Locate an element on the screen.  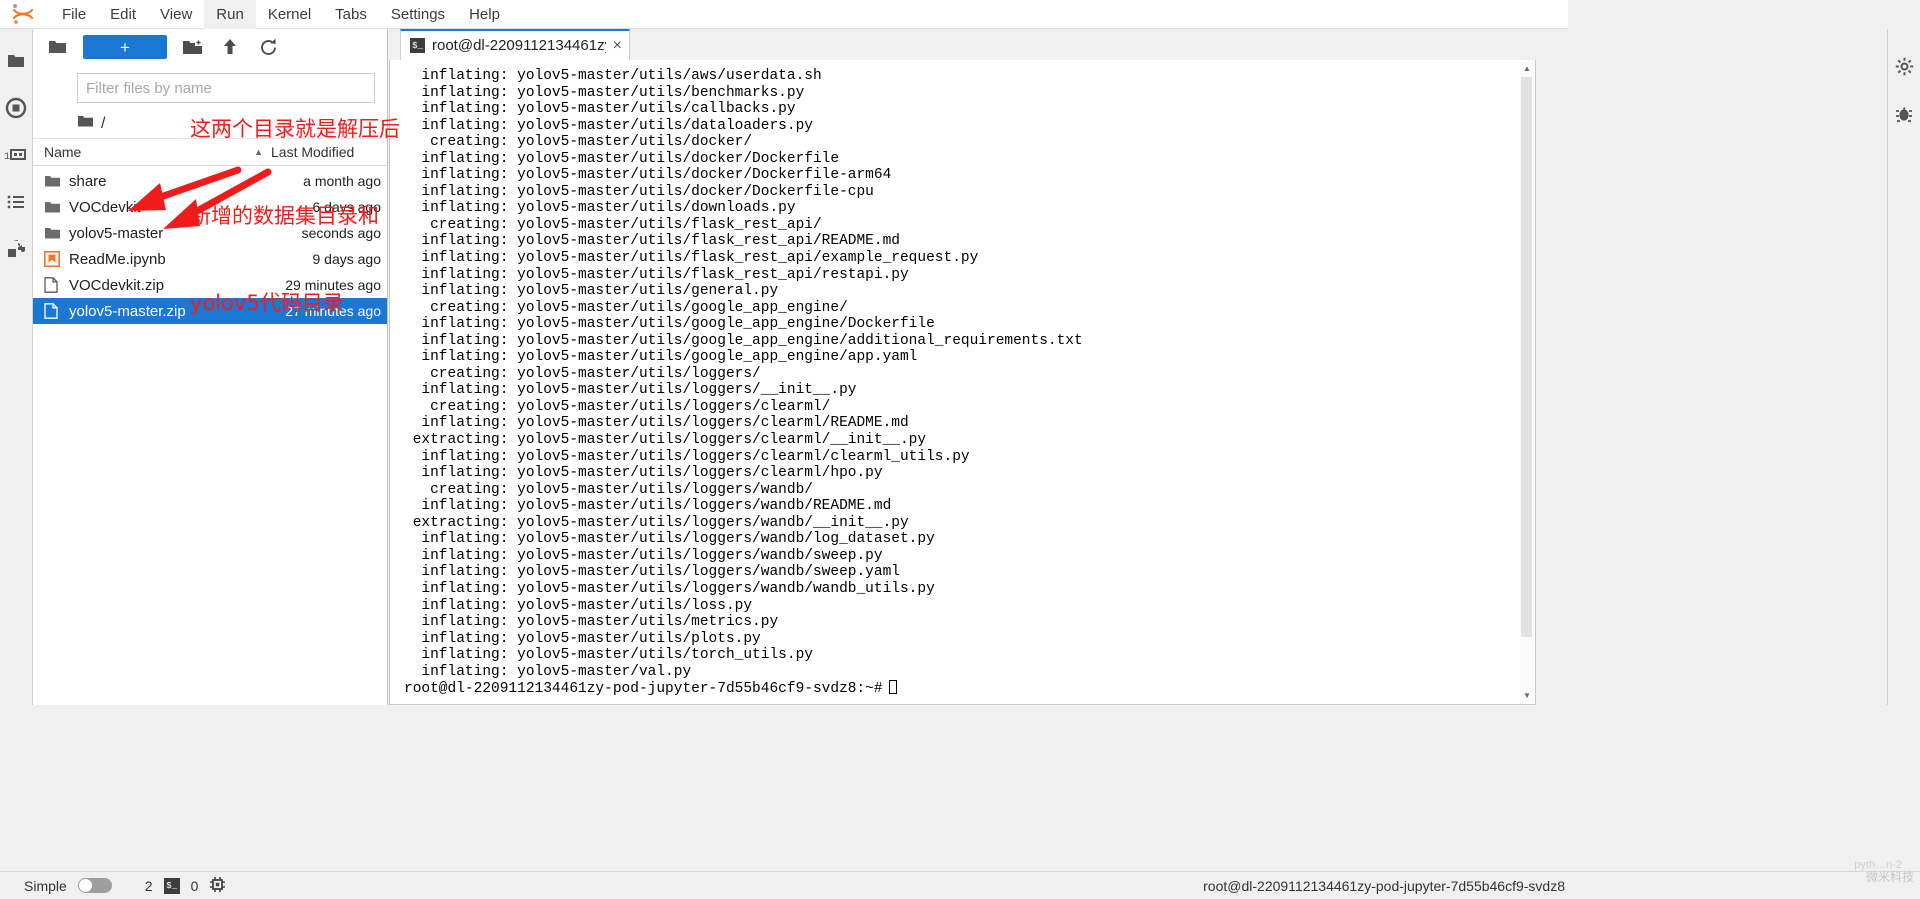
column-header-name: Name ▲ is located at coordinates (157, 152).